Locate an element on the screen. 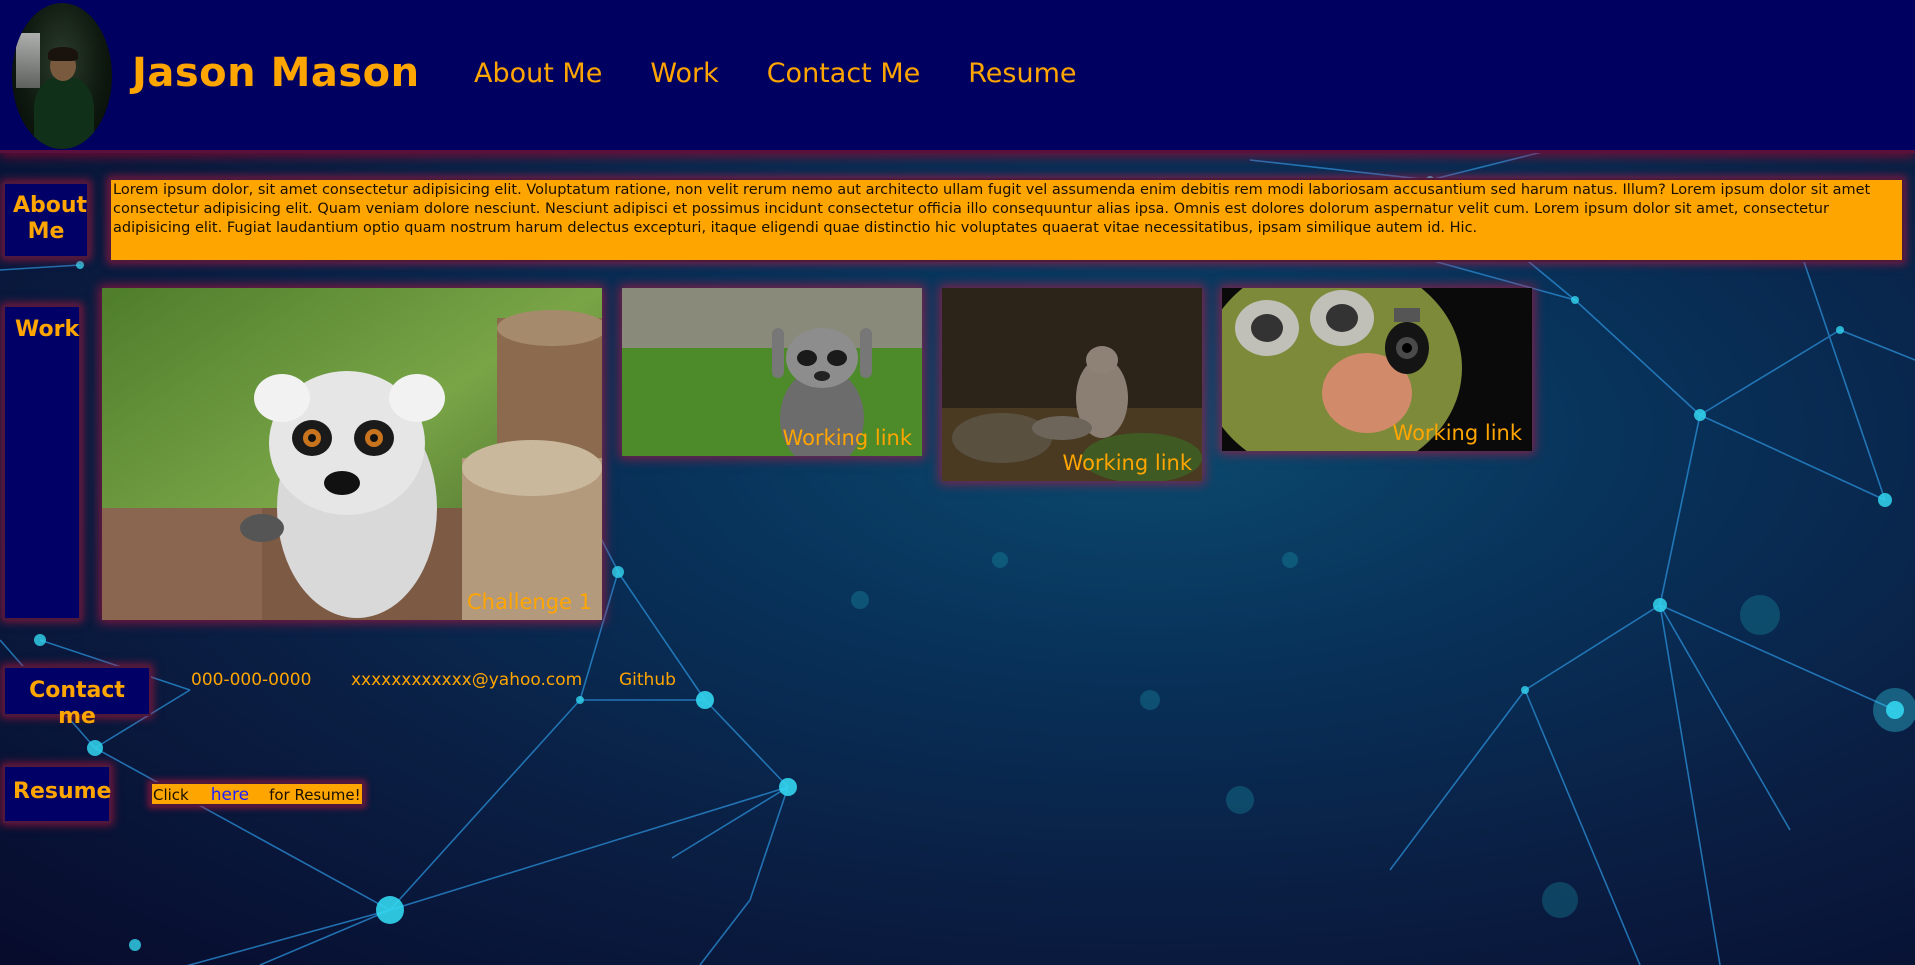 The image size is (1915, 965). avatar-hair is located at coordinates (63, 54).